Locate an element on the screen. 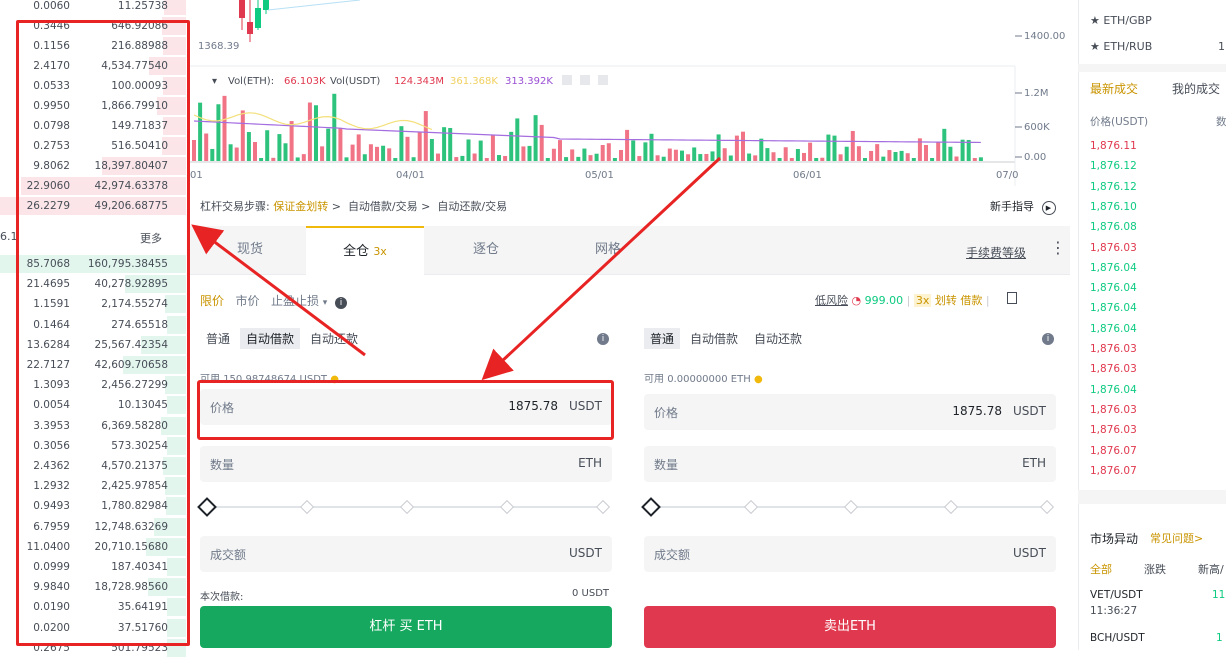  tab-my-trades: 我的成交 is located at coordinates (1196, 88).